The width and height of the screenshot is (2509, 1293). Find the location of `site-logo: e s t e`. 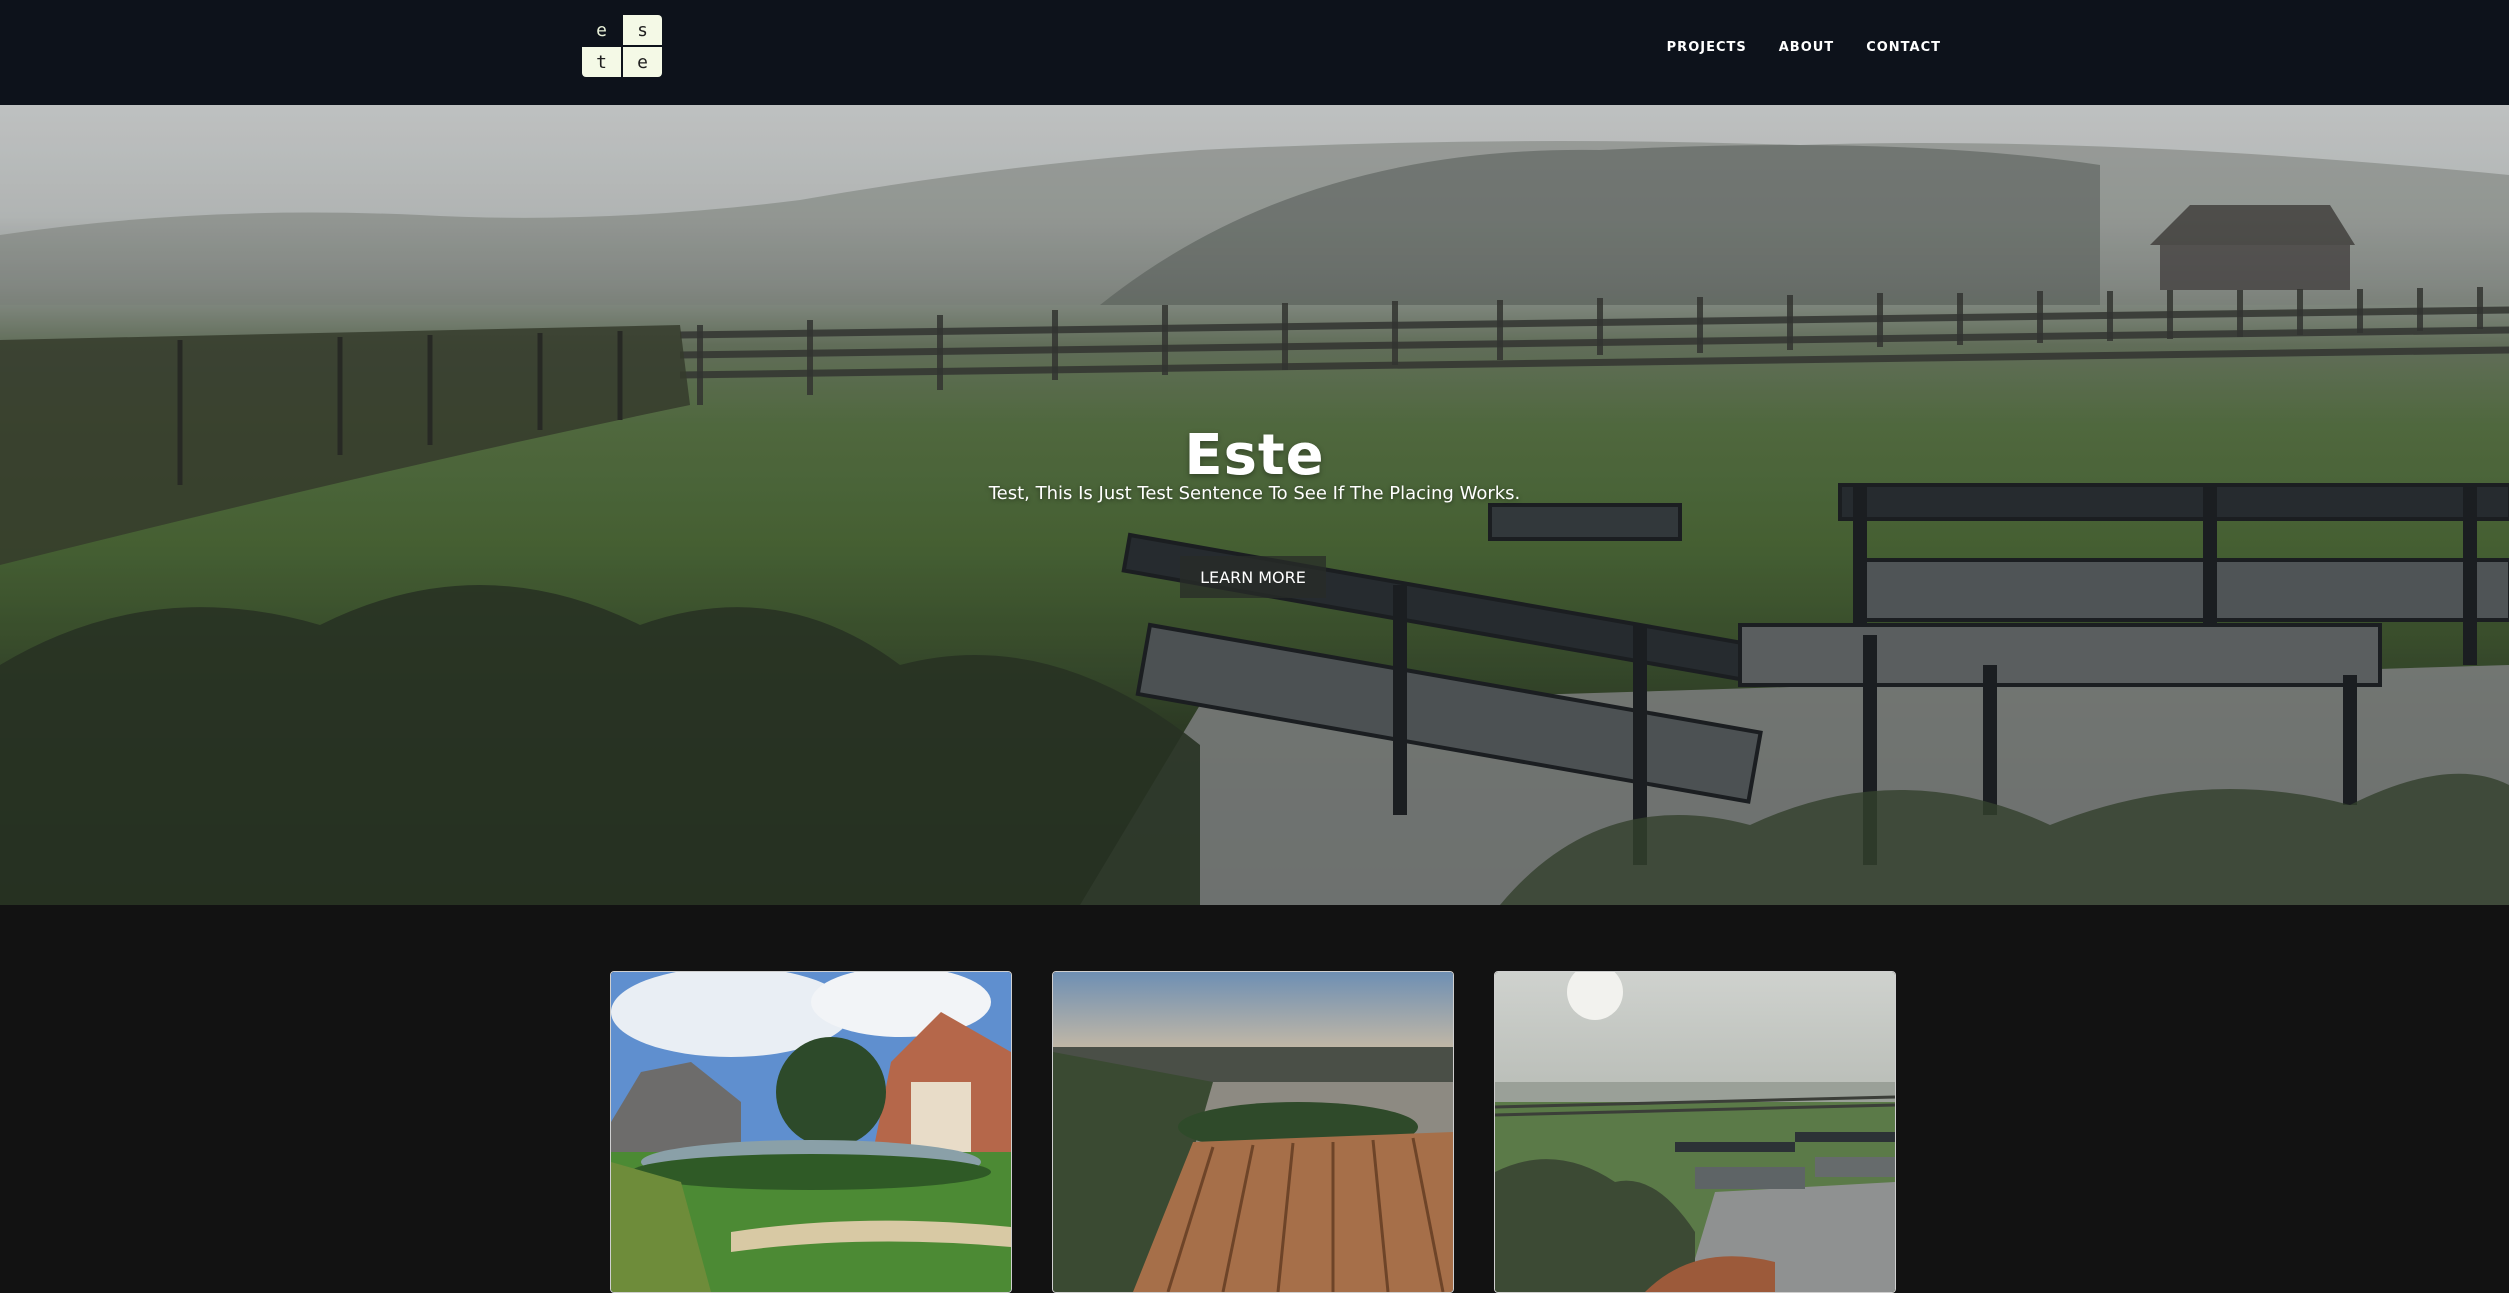

site-logo: e s t e is located at coordinates (622, 46).